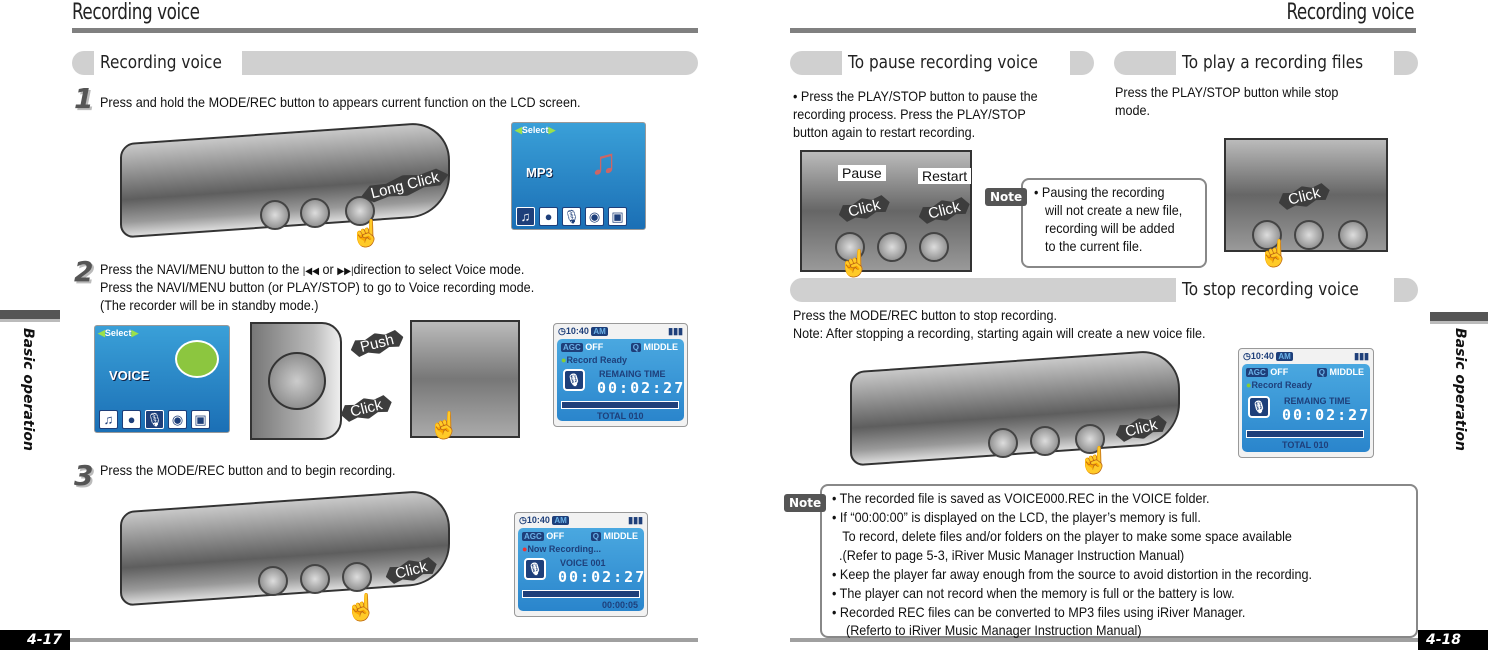  Describe the element at coordinates (1114, 210) in the screenshot. I see `pause-note-line-2: will not create a new file,` at that location.